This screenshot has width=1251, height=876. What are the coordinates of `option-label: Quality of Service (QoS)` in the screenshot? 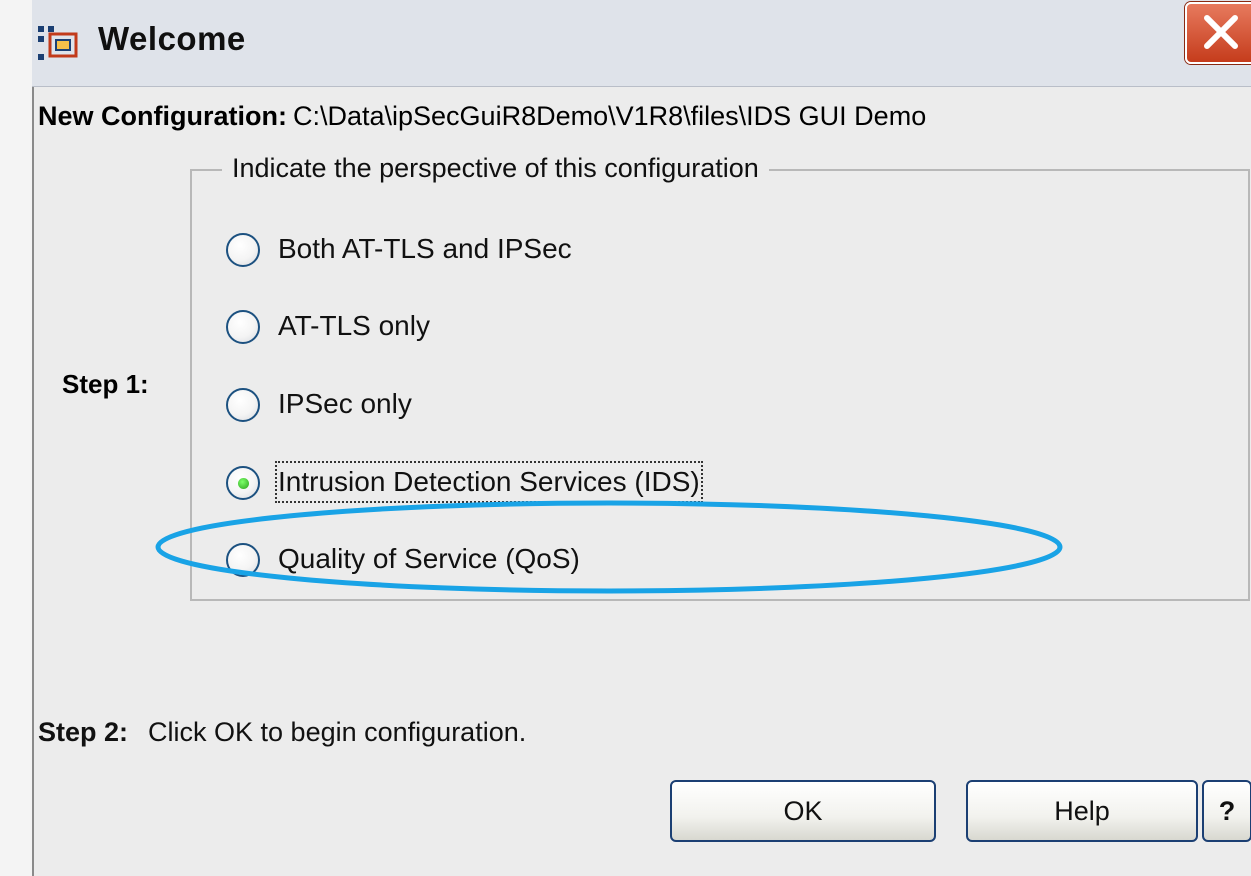 It's located at (429, 558).